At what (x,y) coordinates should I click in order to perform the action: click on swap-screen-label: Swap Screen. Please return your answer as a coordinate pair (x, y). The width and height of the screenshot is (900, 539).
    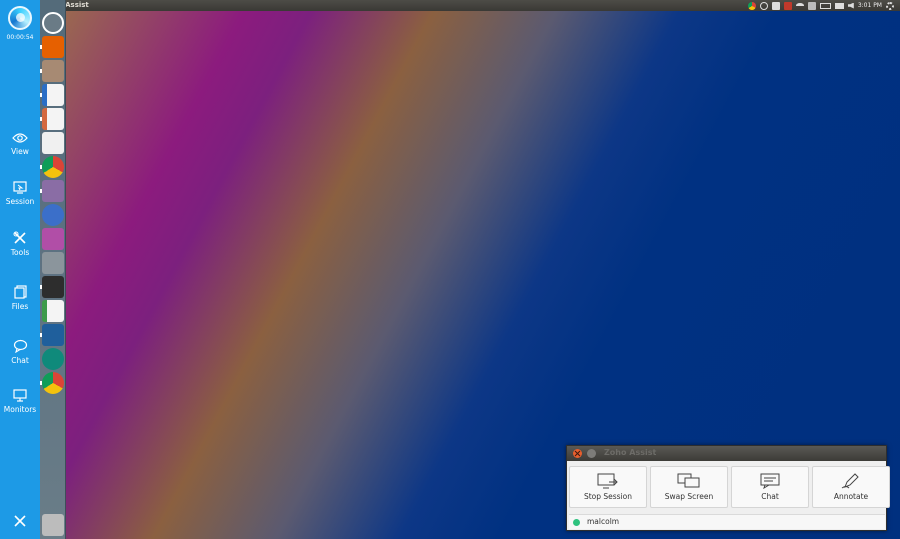
    Looking at the image, I should click on (689, 496).